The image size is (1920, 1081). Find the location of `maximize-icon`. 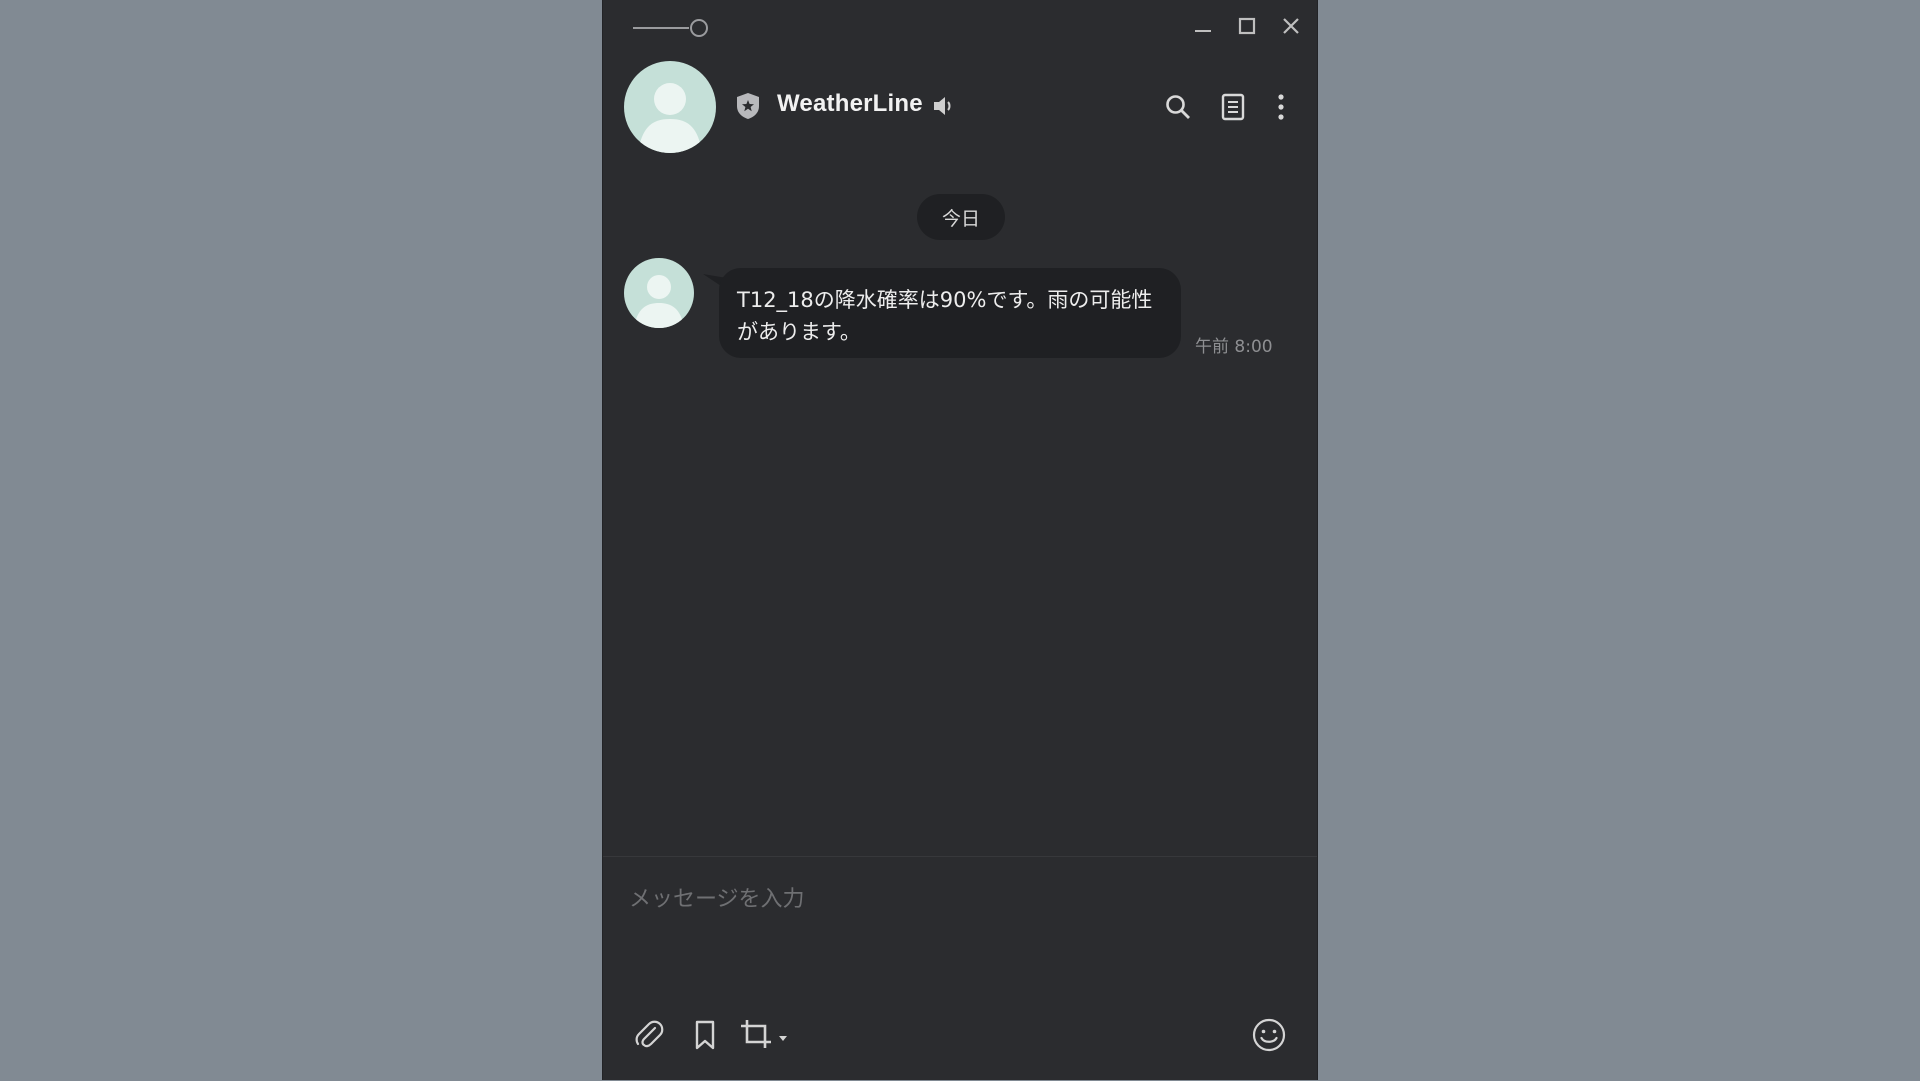

maximize-icon is located at coordinates (1247, 26).